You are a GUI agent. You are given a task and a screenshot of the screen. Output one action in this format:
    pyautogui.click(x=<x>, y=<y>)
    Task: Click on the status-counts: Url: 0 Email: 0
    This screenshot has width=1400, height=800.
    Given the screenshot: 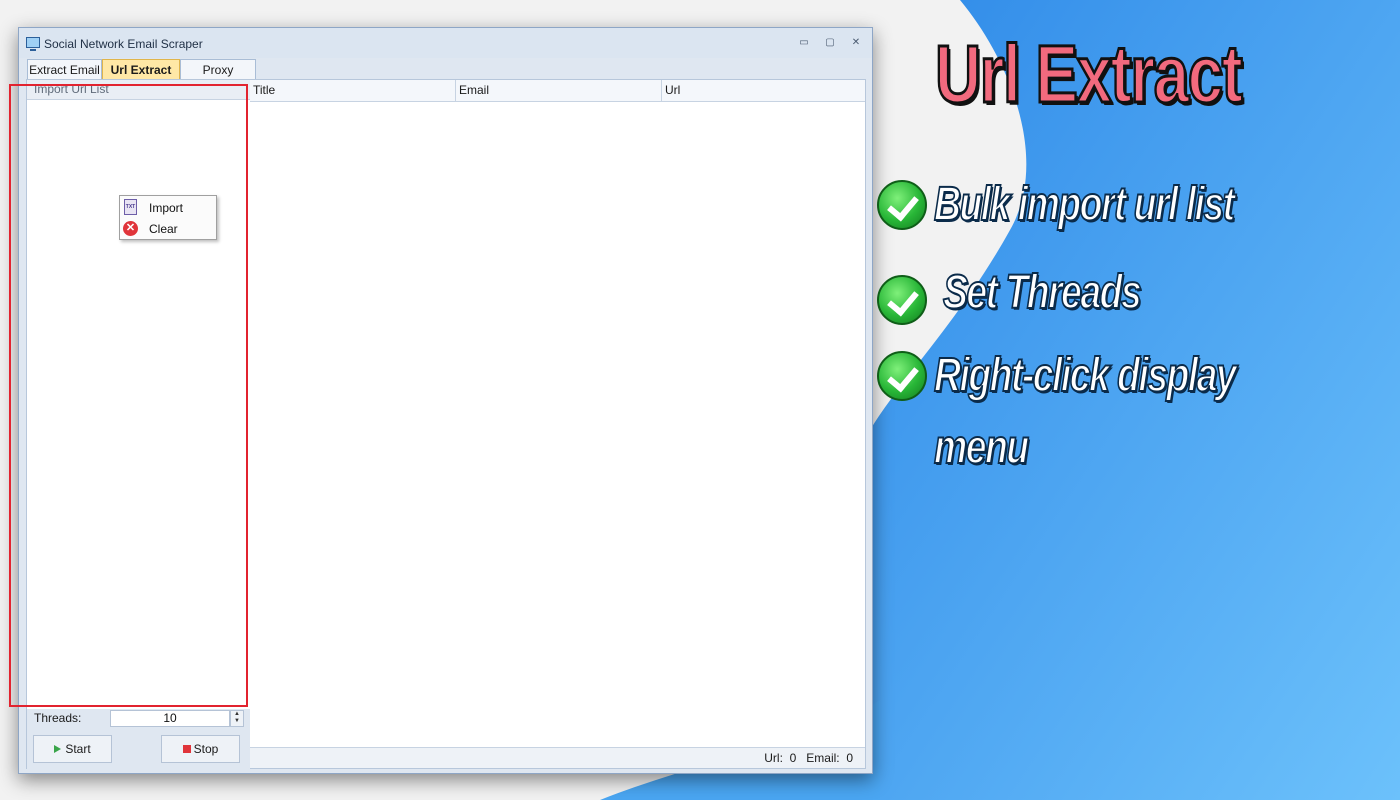 What is the action you would take?
    pyautogui.click(x=808, y=758)
    